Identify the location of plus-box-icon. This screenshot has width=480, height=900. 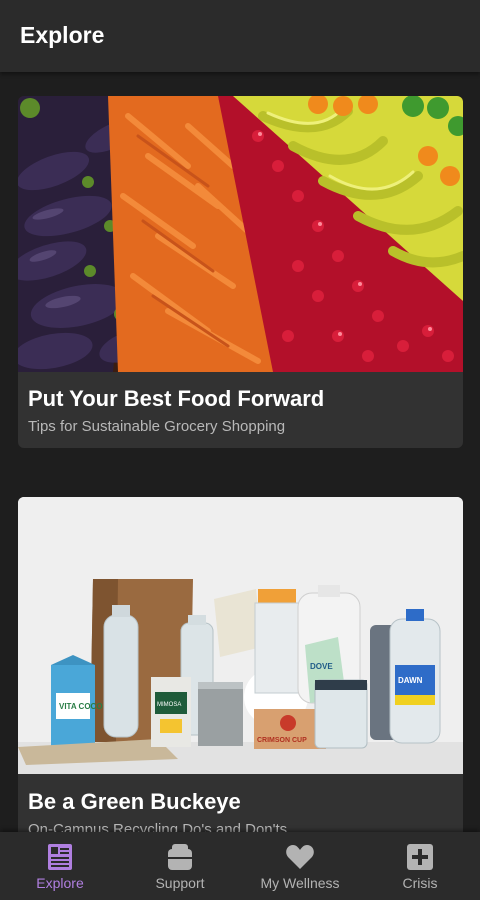
(420, 857).